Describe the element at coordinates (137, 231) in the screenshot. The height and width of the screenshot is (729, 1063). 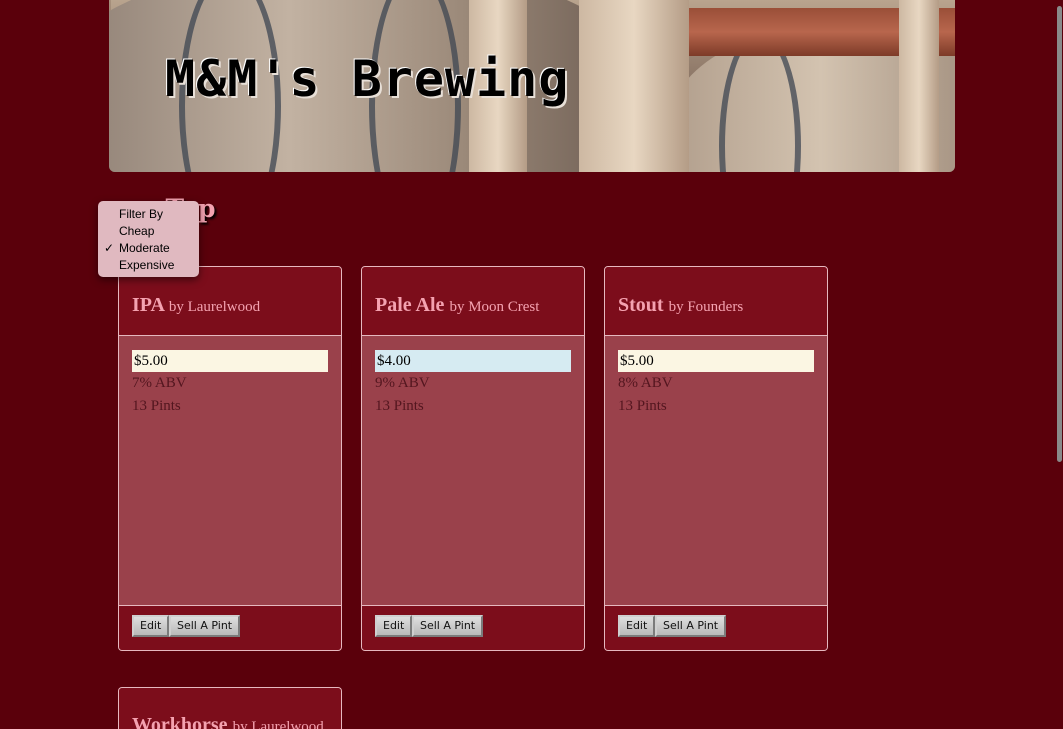
I see `filter-option-label: Cheap` at that location.